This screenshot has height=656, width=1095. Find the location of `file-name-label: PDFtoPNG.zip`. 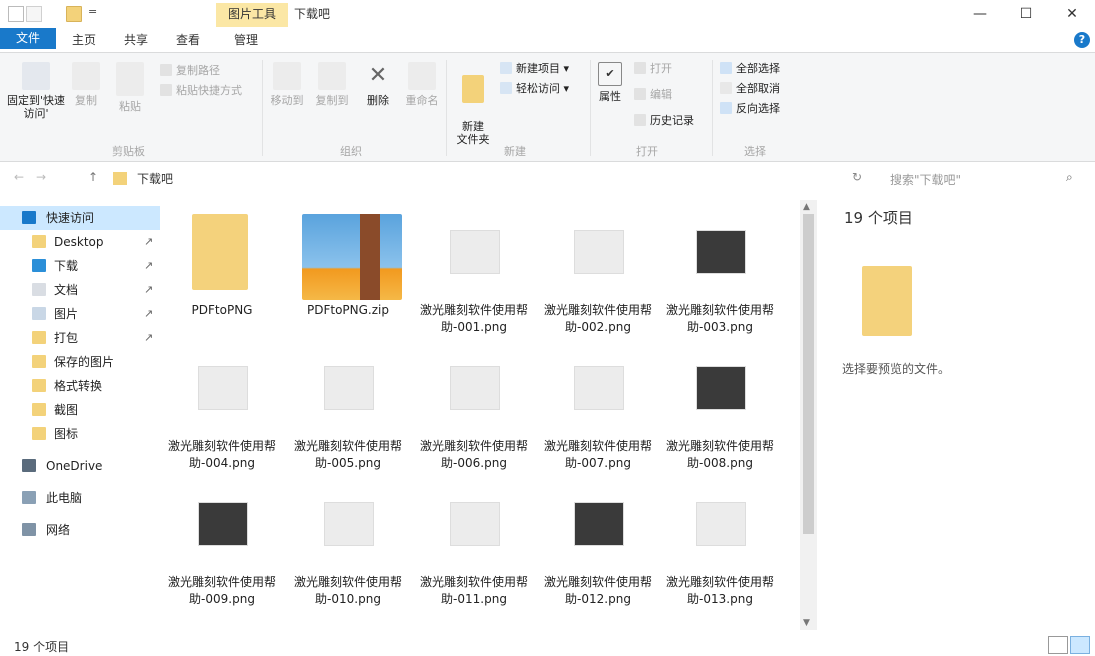

file-name-label: PDFtoPNG.zip is located at coordinates (348, 310).